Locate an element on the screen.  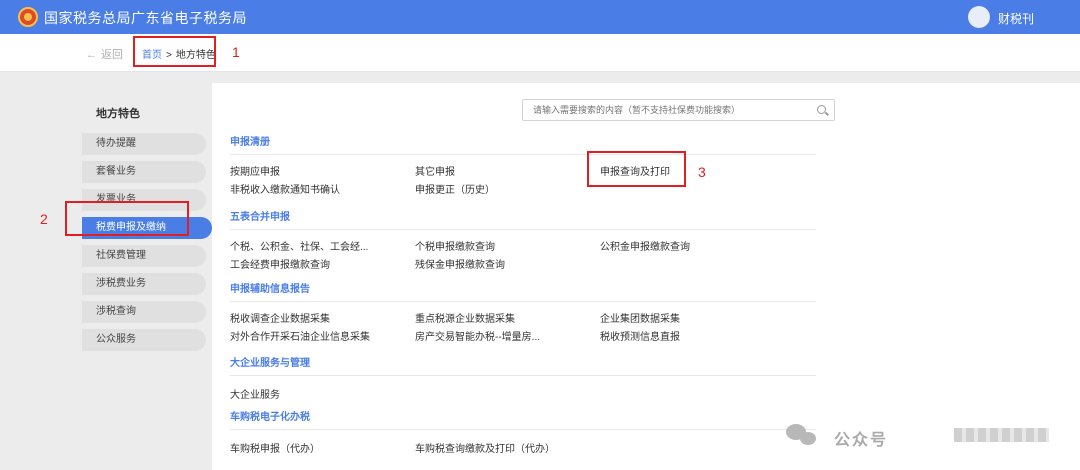
annotation-label-2: 2 is located at coordinates (44, 219).